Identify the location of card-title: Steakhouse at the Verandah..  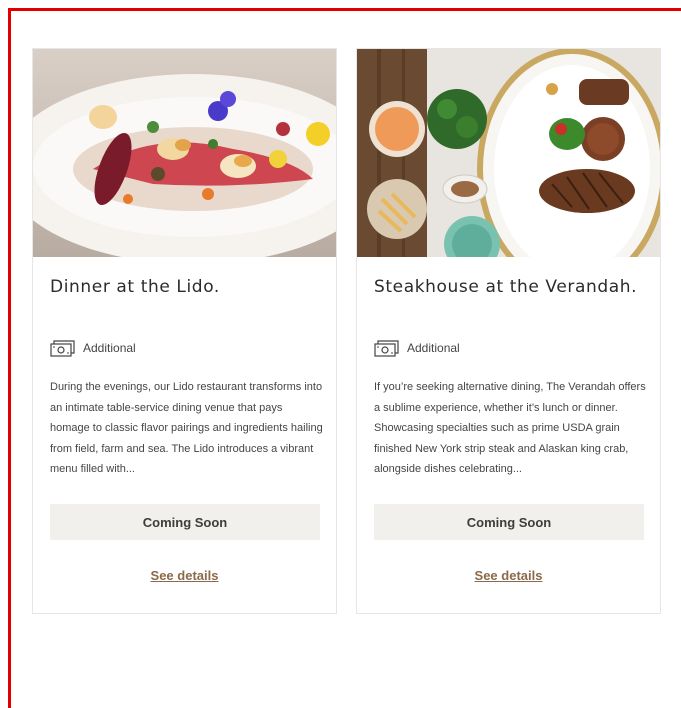
(506, 287).